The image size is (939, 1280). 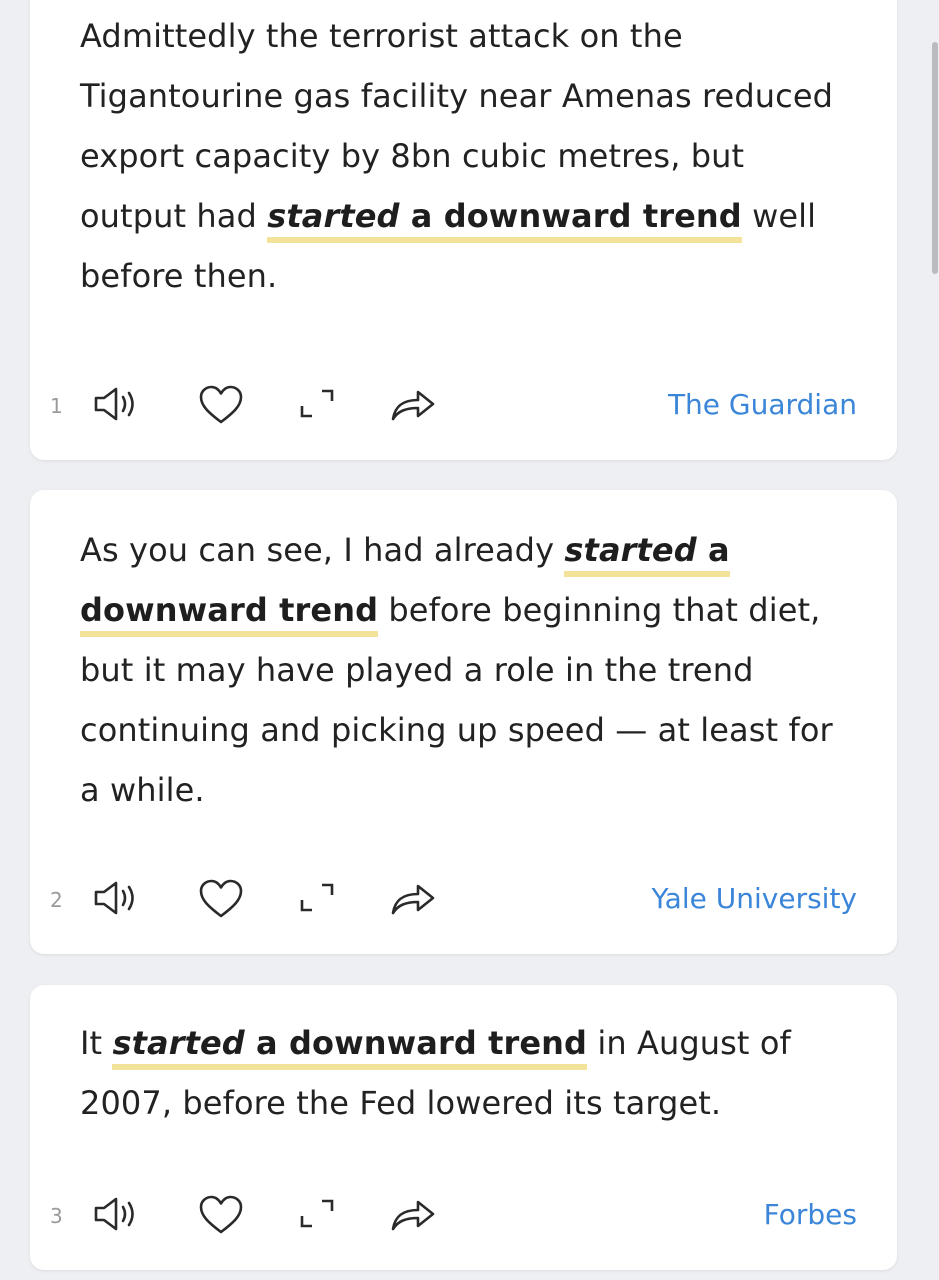 I want to click on example-number: 2, so click(x=56, y=900).